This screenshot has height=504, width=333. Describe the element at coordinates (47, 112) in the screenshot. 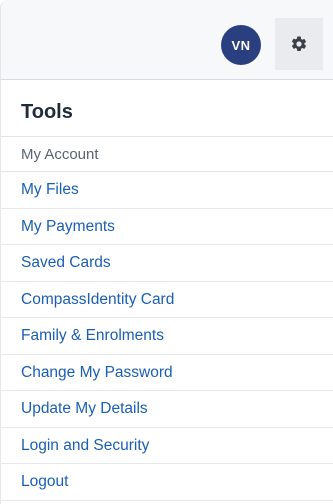

I see `tools-title: Tools` at that location.